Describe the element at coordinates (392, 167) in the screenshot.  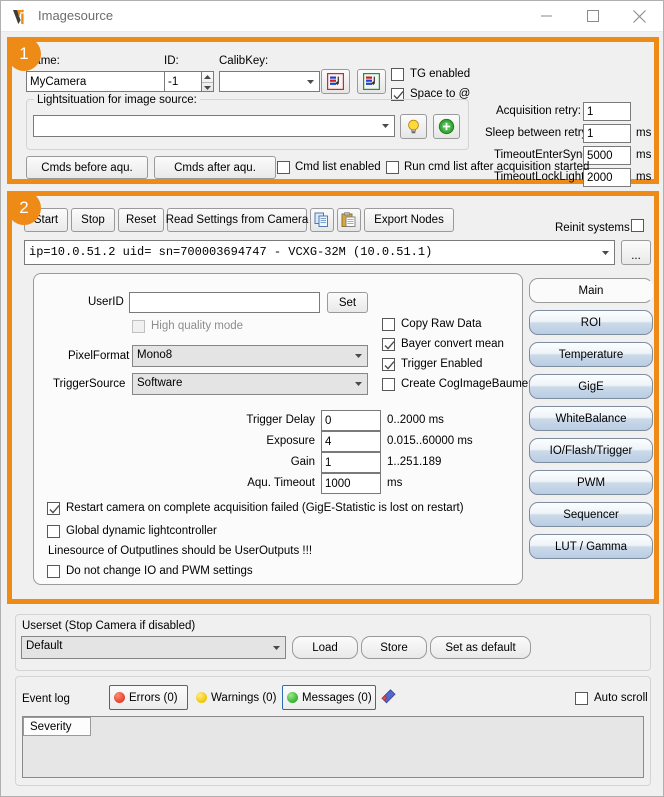
I see `run-cmd-list-checkbox` at that location.